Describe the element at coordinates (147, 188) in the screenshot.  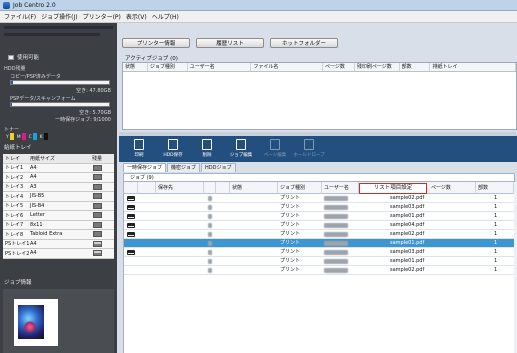
I see `col-blank` at that location.